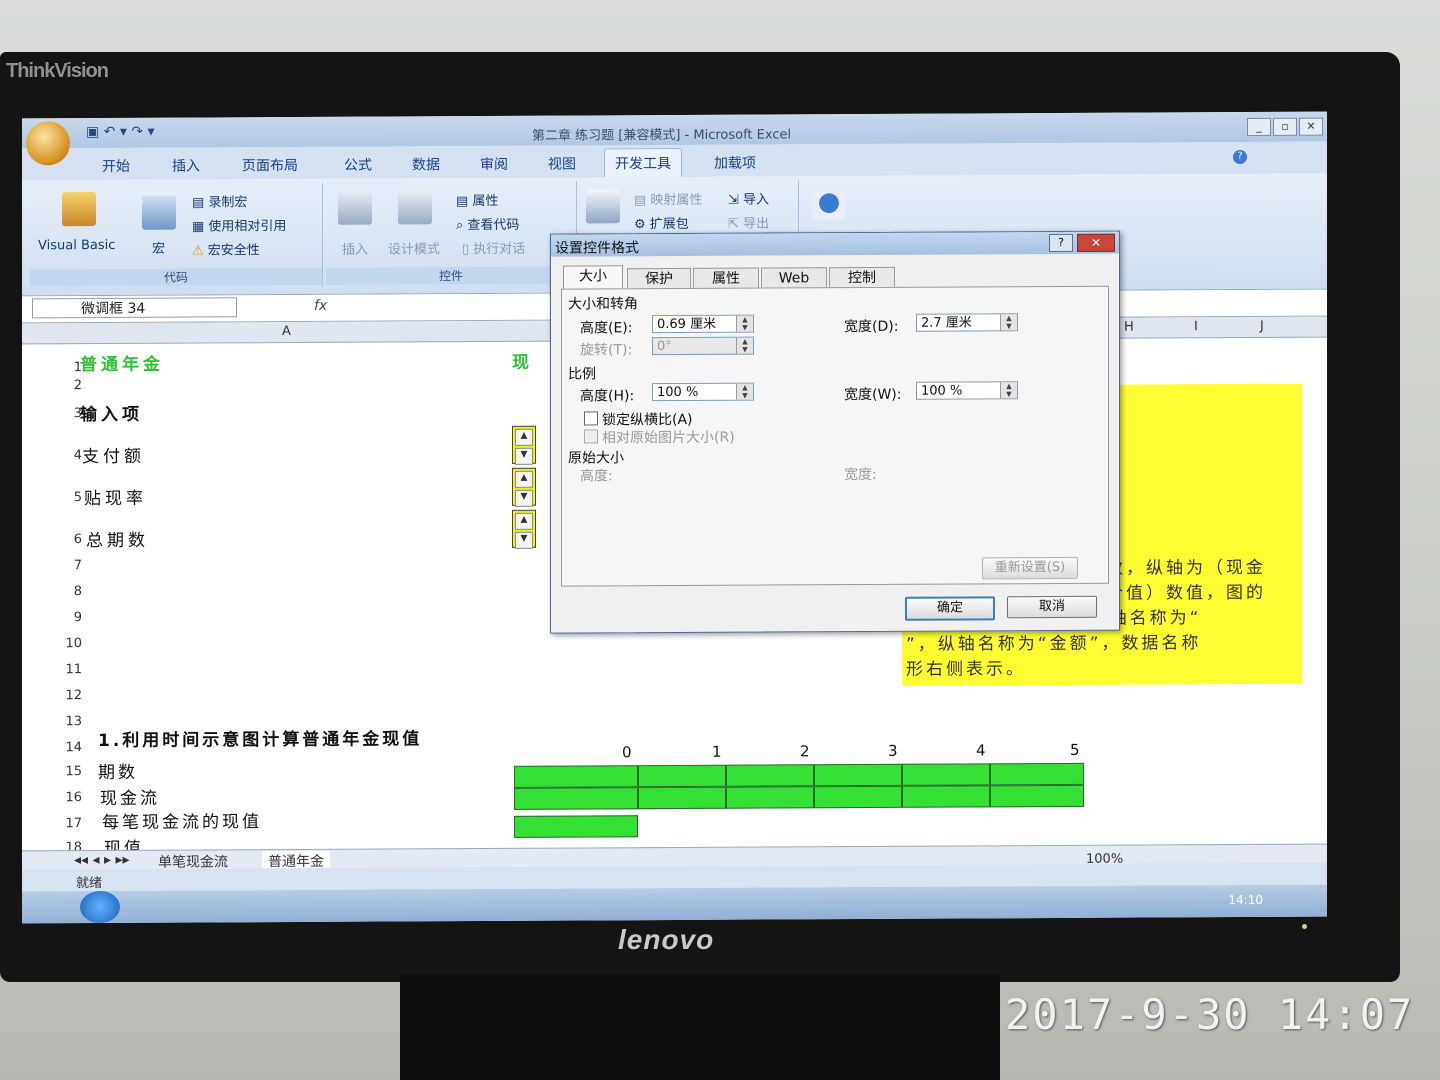  What do you see at coordinates (744, 323) in the screenshot?
I see `height-spin-icon: ▲ ▼` at bounding box center [744, 323].